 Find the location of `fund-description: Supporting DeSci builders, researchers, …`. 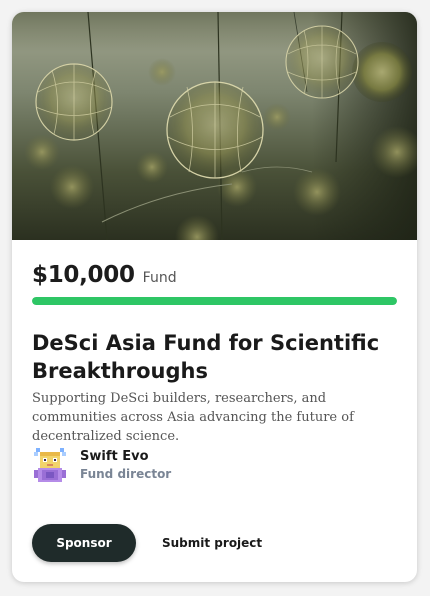

fund-description: Supporting DeSci builders, researchers, … is located at coordinates (193, 417).